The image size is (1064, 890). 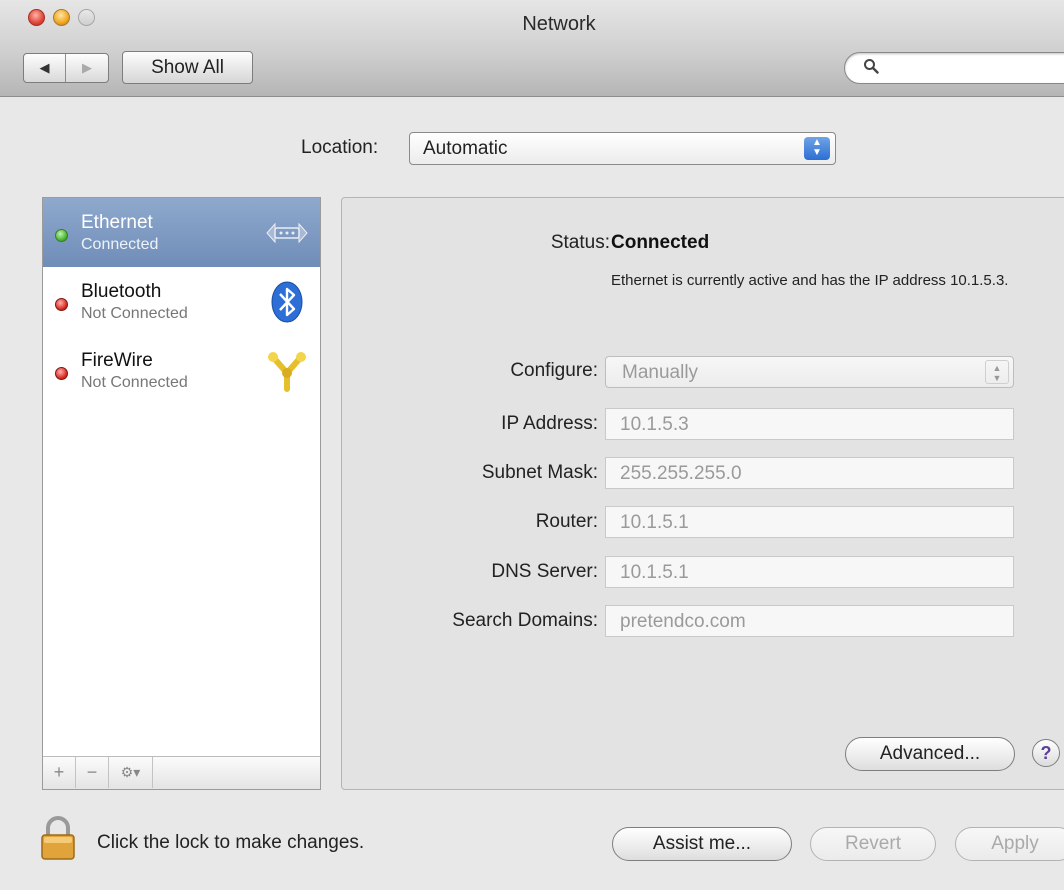 What do you see at coordinates (181, 232) in the screenshot?
I see `service-item-ethernet: Ethernet Connected` at bounding box center [181, 232].